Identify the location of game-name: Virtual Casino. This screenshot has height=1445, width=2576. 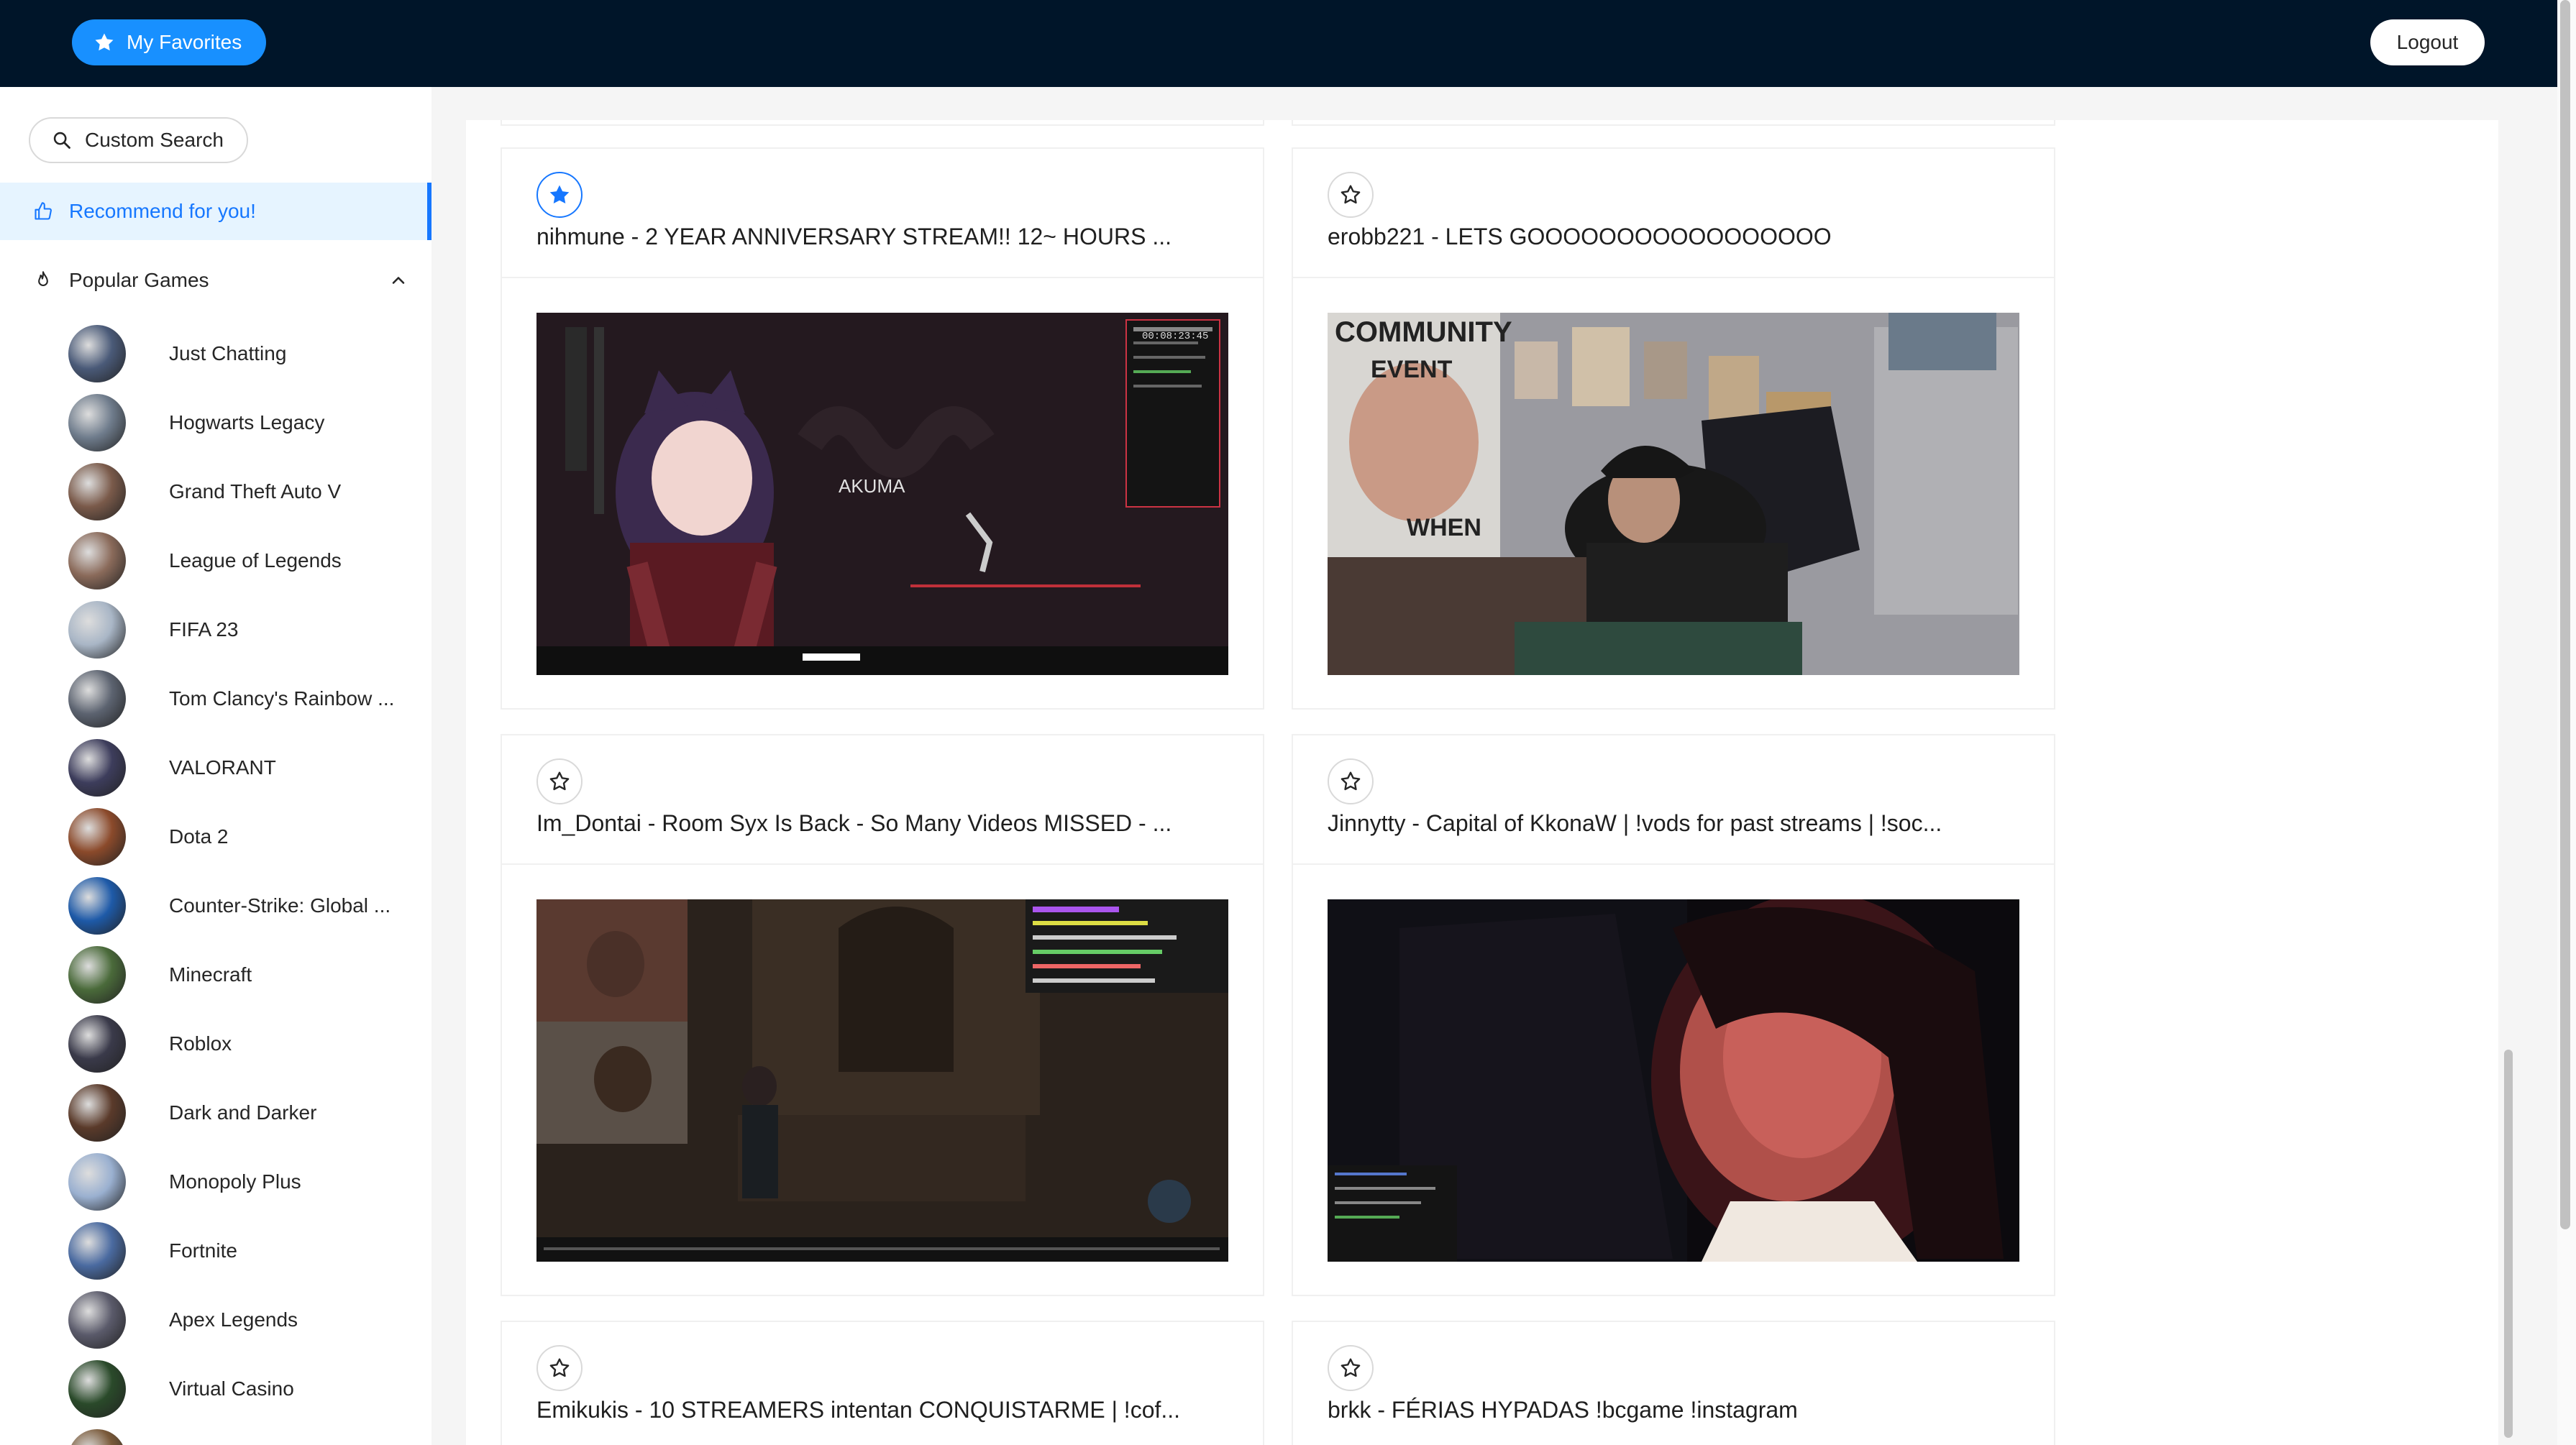
(231, 1388).